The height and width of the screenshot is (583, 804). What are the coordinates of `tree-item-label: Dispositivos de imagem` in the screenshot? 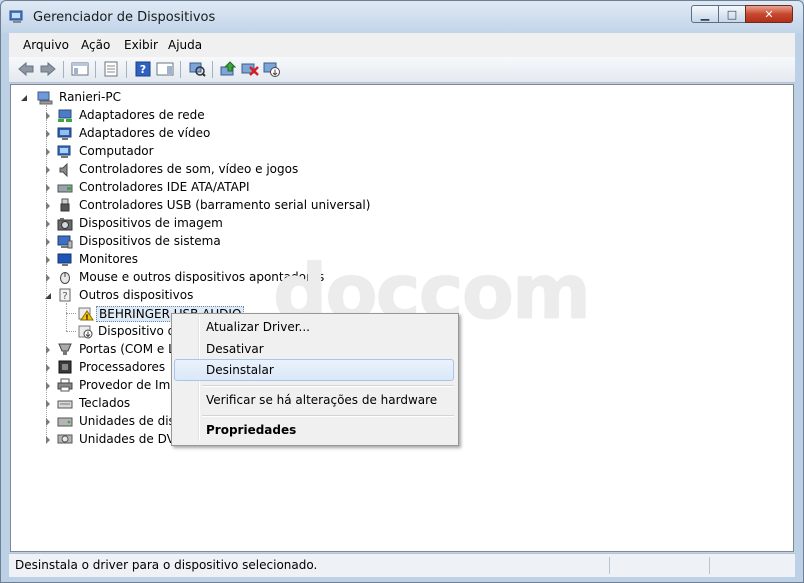 It's located at (151, 223).